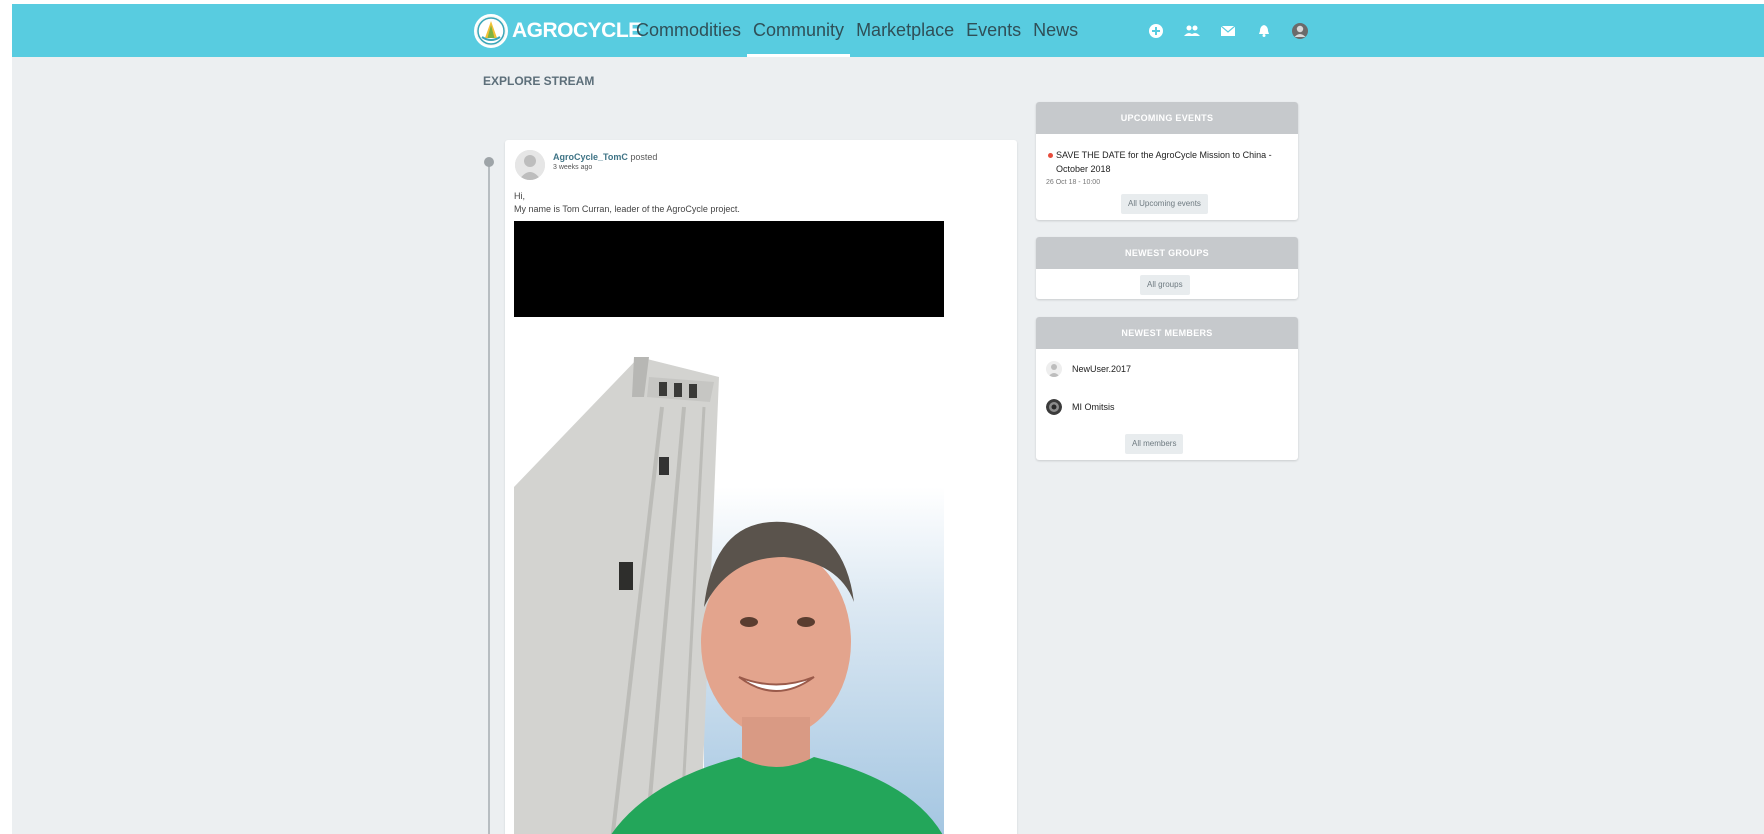  What do you see at coordinates (1154, 444) in the screenshot?
I see `all-members-button: All members` at bounding box center [1154, 444].